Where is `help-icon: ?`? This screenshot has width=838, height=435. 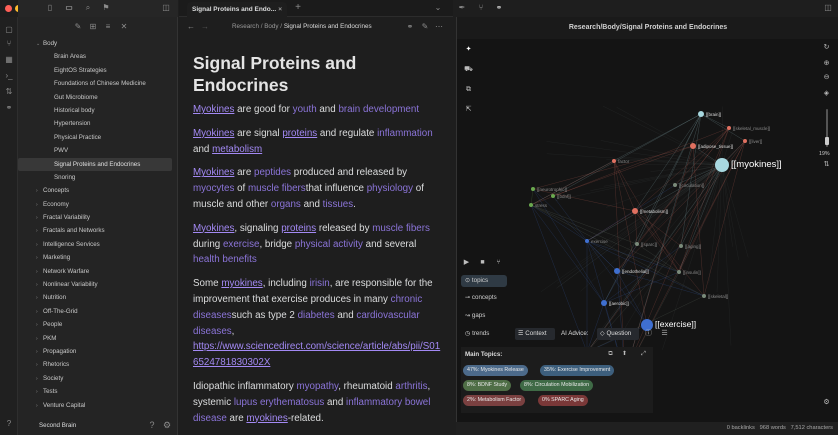
help-icon: ? is located at coordinates (9, 424).